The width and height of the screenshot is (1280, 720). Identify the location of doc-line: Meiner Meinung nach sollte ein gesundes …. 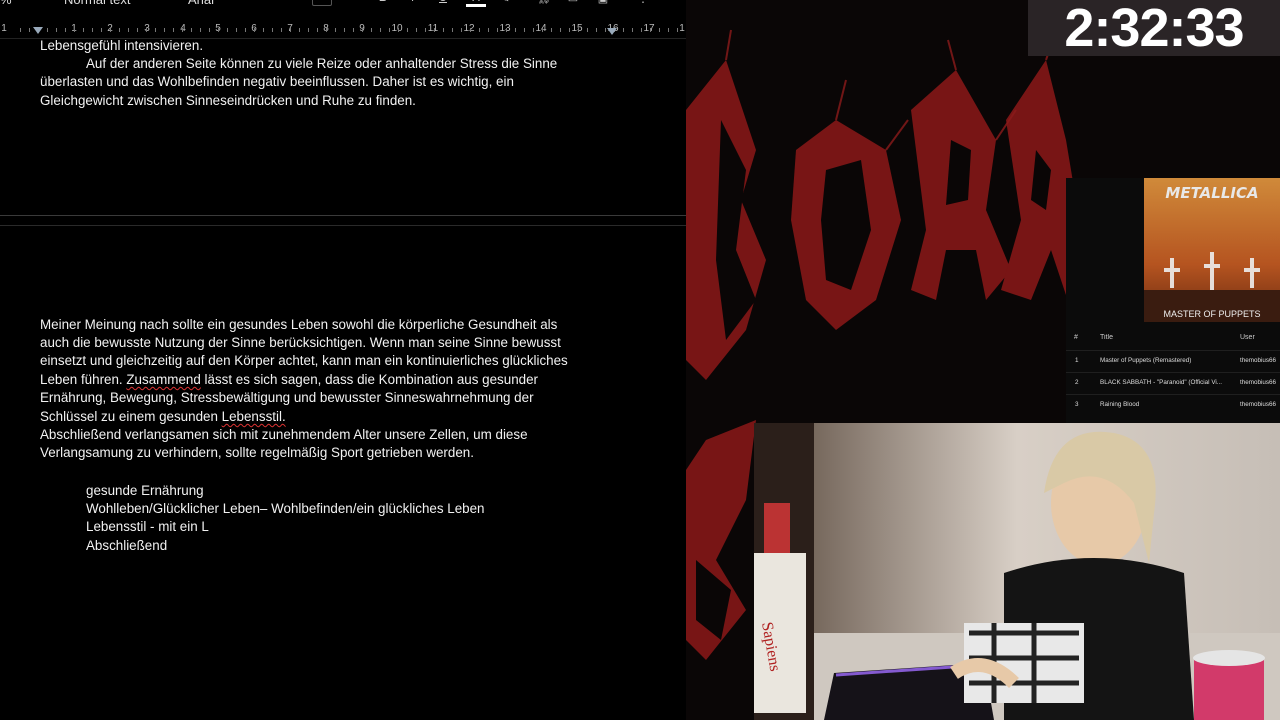
(299, 324).